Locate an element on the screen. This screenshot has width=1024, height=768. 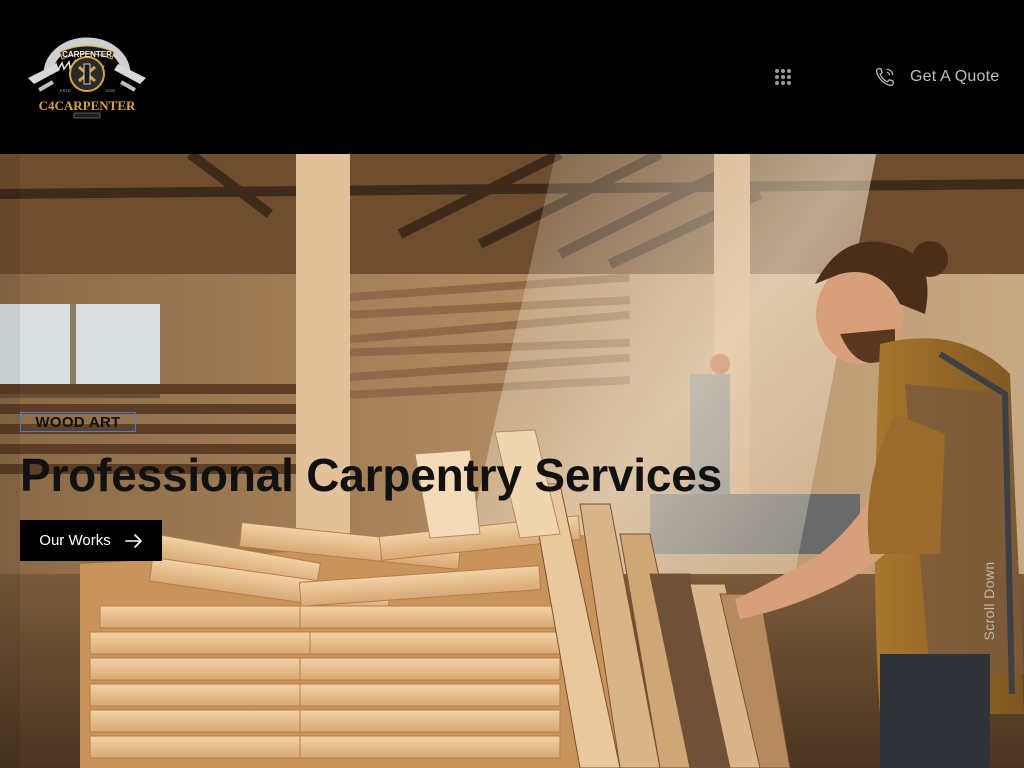
logo-est-right: 2025 is located at coordinates (111, 90).